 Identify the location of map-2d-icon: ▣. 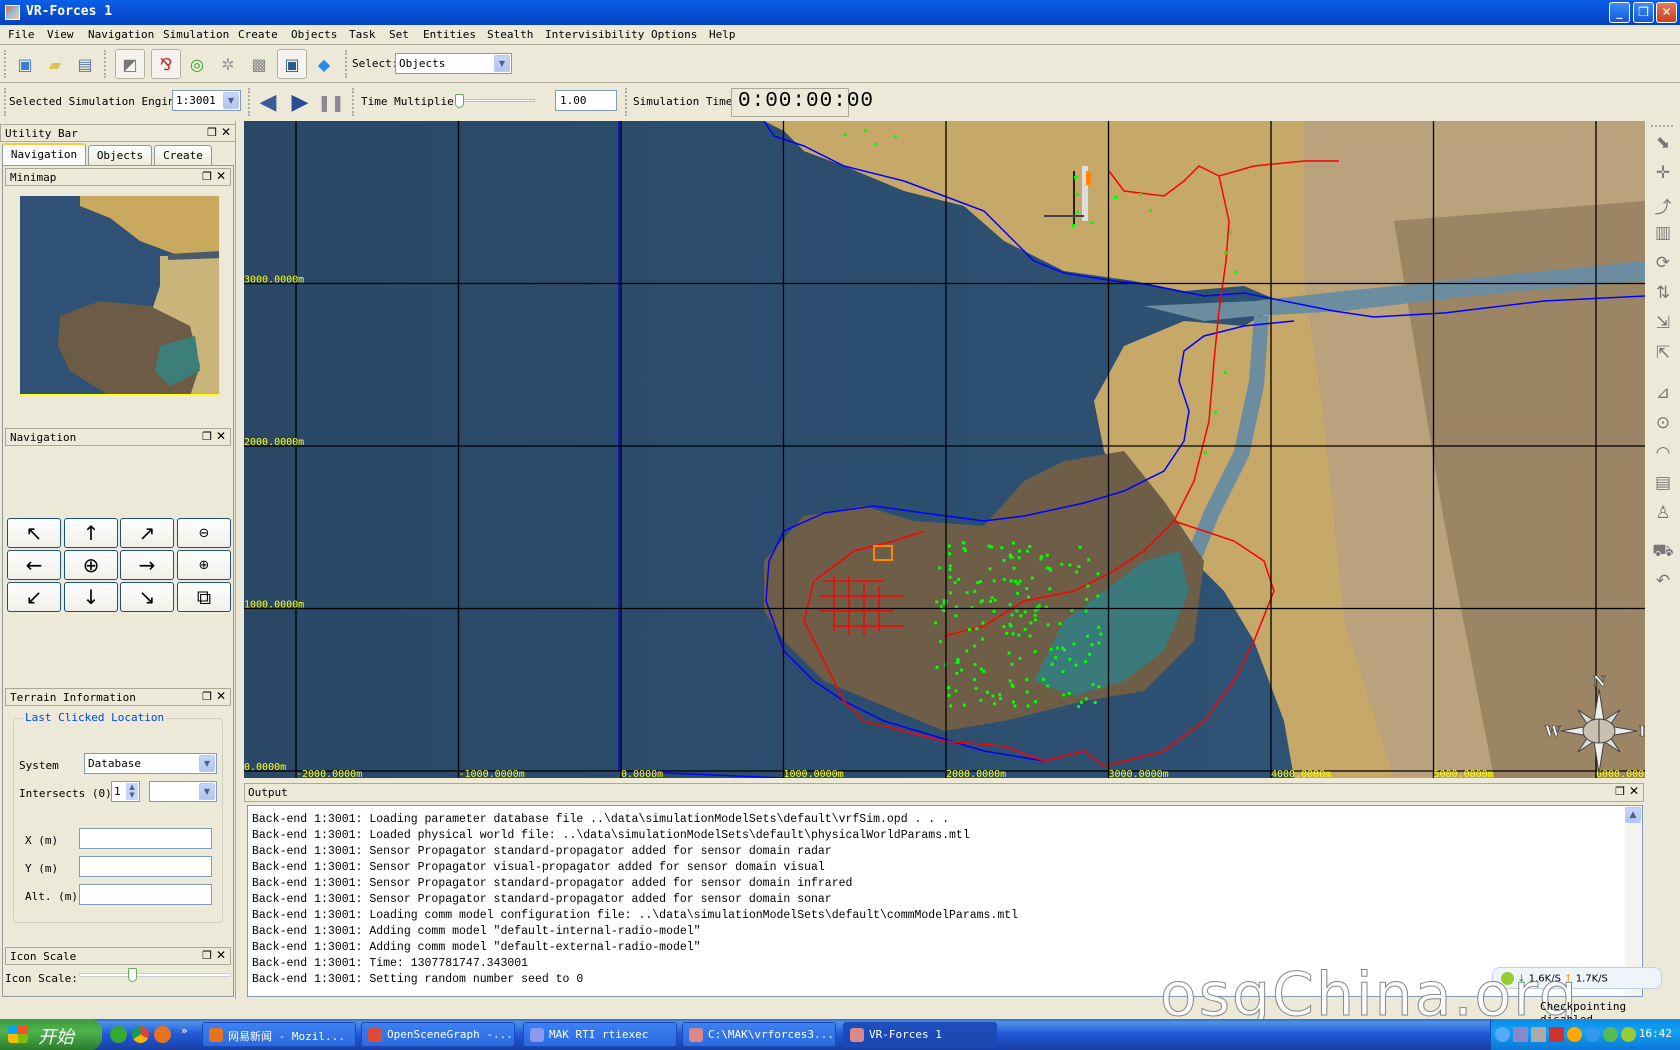
(292, 64).